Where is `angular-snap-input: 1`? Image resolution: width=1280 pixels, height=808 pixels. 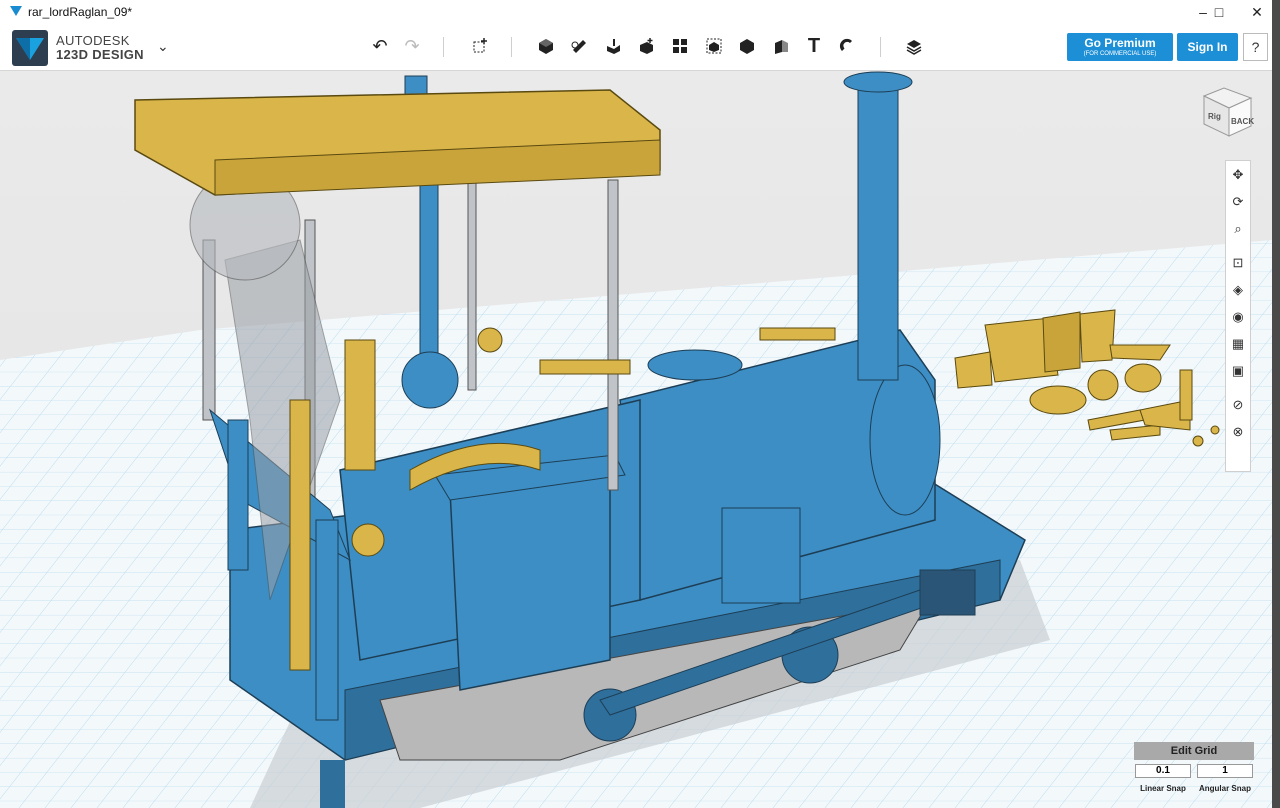 angular-snap-input: 1 is located at coordinates (1225, 771).